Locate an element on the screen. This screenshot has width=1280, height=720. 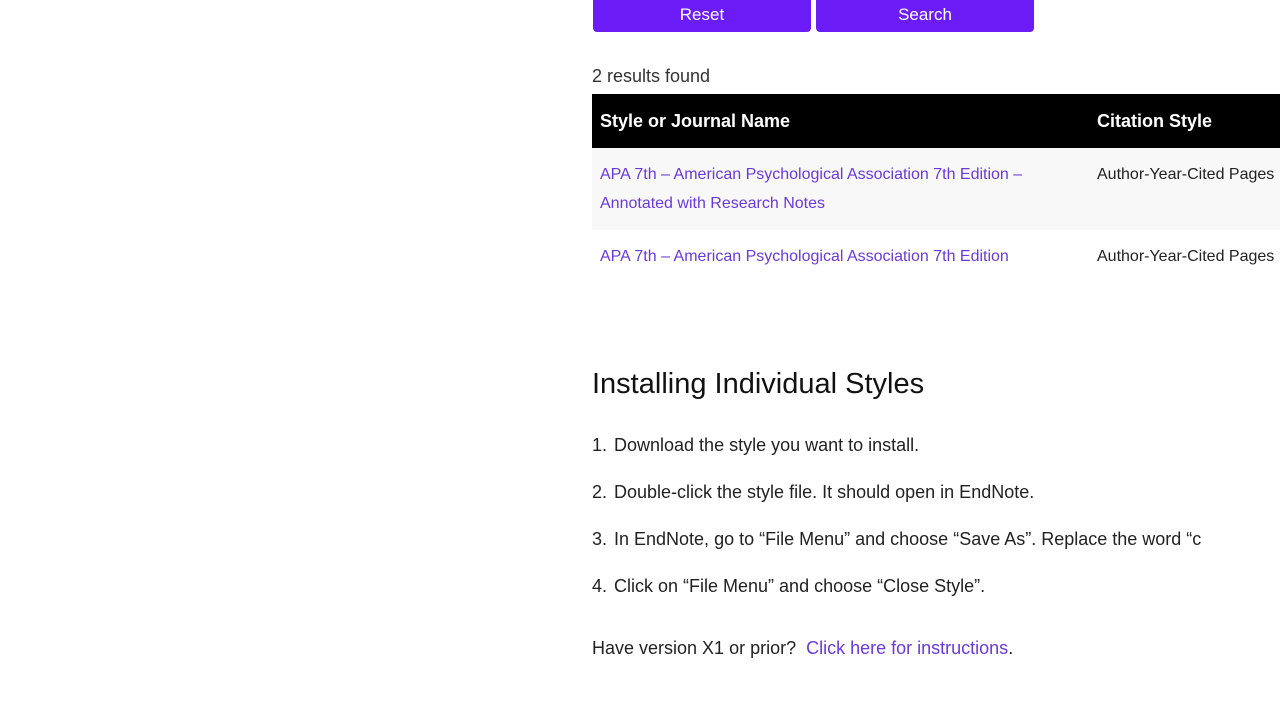
results-count: 2 results found is located at coordinates (651, 76).